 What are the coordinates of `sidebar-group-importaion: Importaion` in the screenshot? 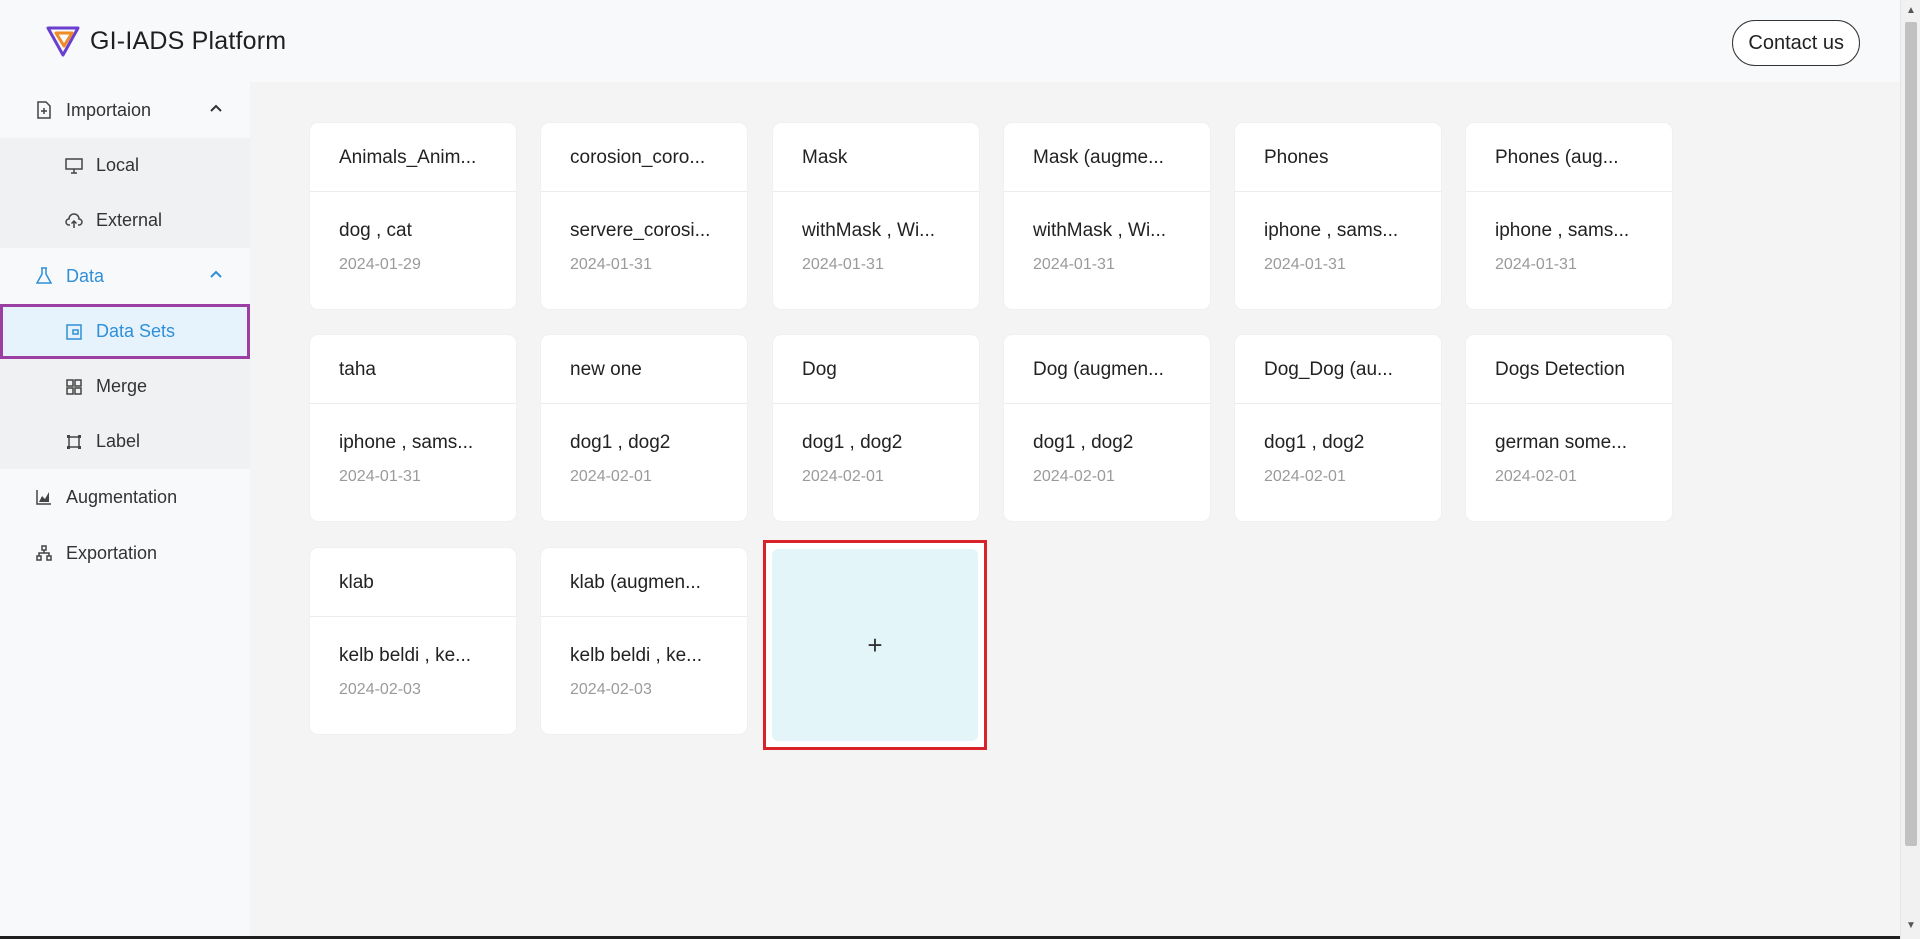 It's located at (125, 110).